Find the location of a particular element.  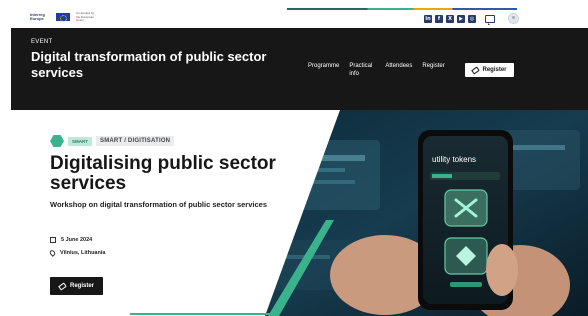

event-date: 5 June 2024 is located at coordinates (71, 240).